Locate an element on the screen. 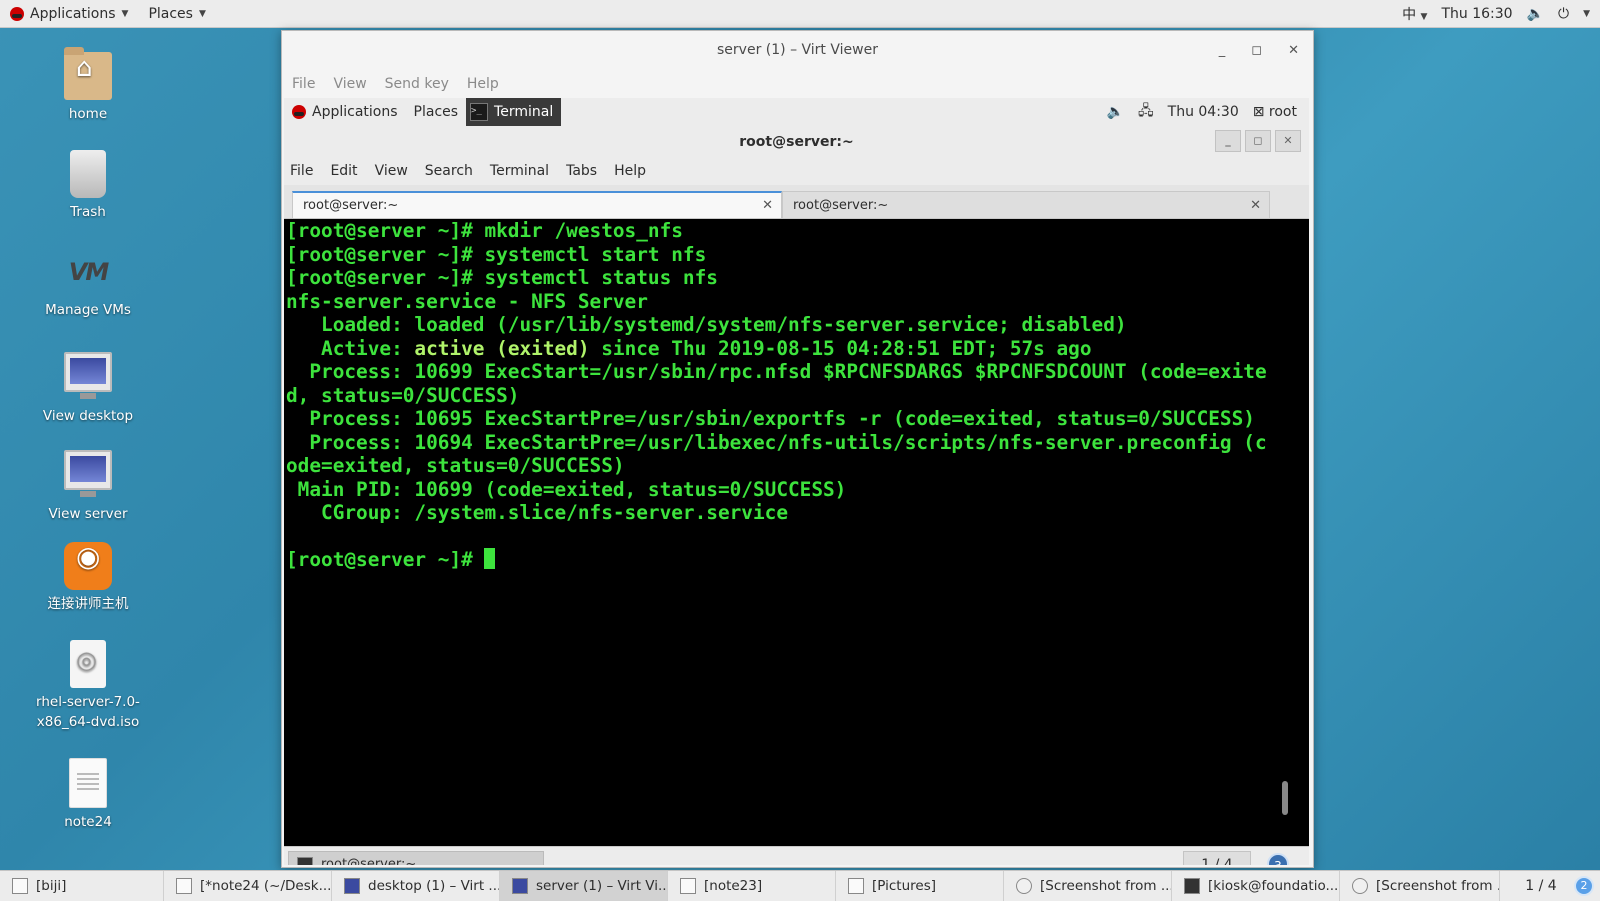  redhat-logo-icon is located at coordinates (299, 112).